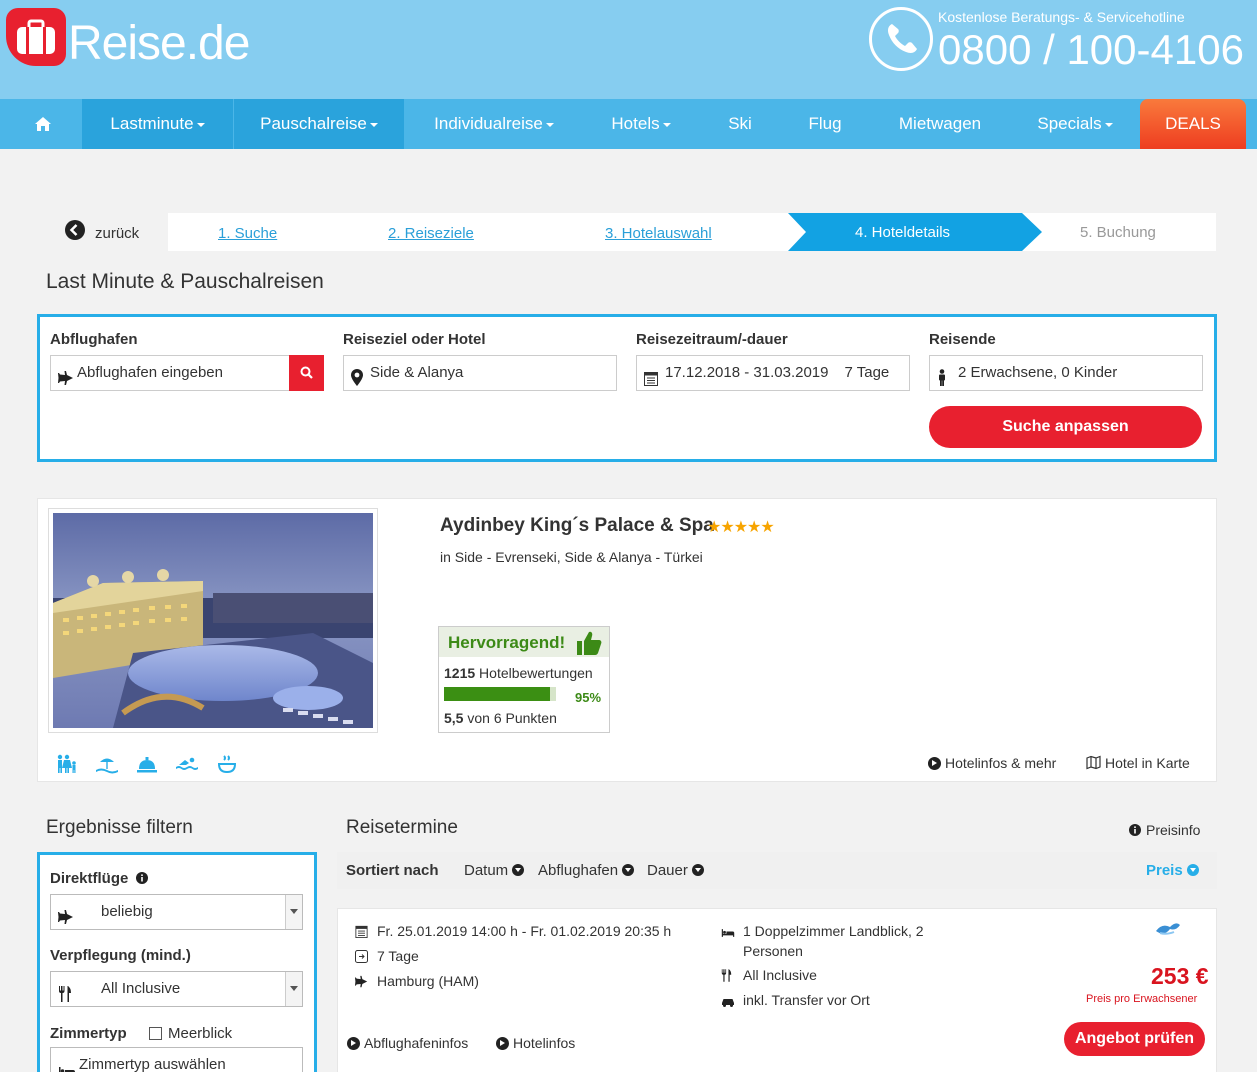  What do you see at coordinates (293, 912) in the screenshot?
I see `select-arrow-icon` at bounding box center [293, 912].